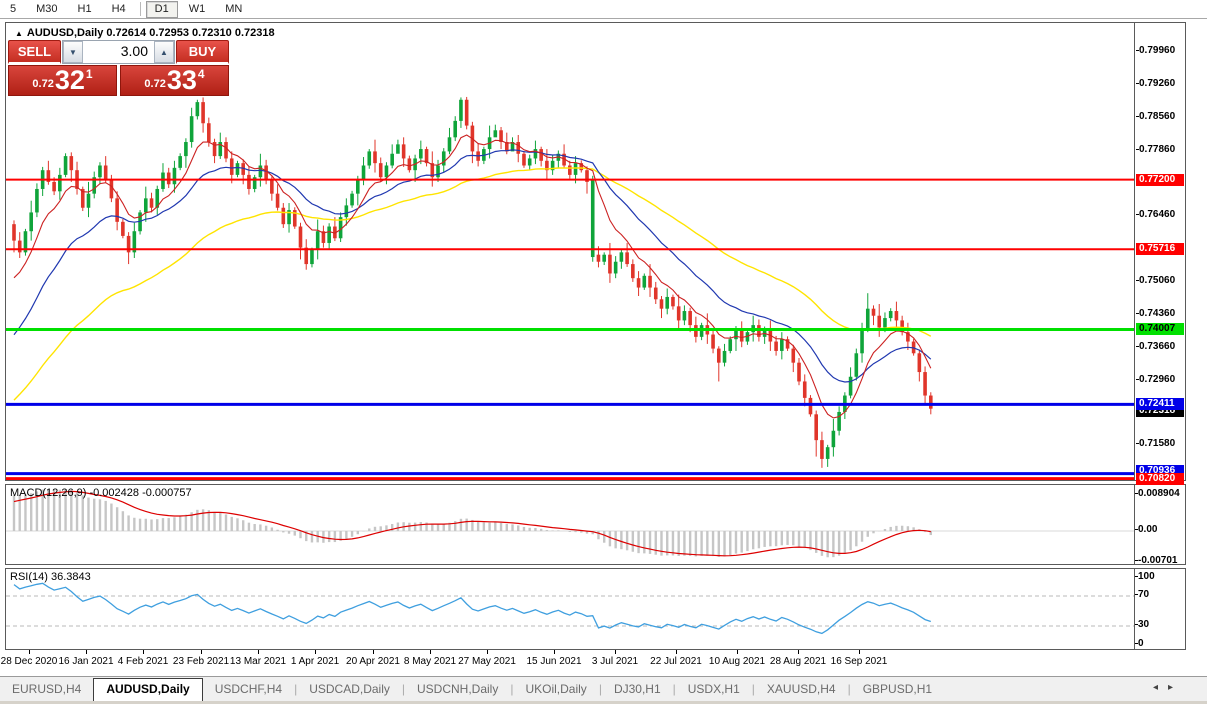 This screenshot has width=1207, height=704. Describe the element at coordinates (174, 80) in the screenshot. I see `buy-price-panel: 0.72 33 4` at that location.